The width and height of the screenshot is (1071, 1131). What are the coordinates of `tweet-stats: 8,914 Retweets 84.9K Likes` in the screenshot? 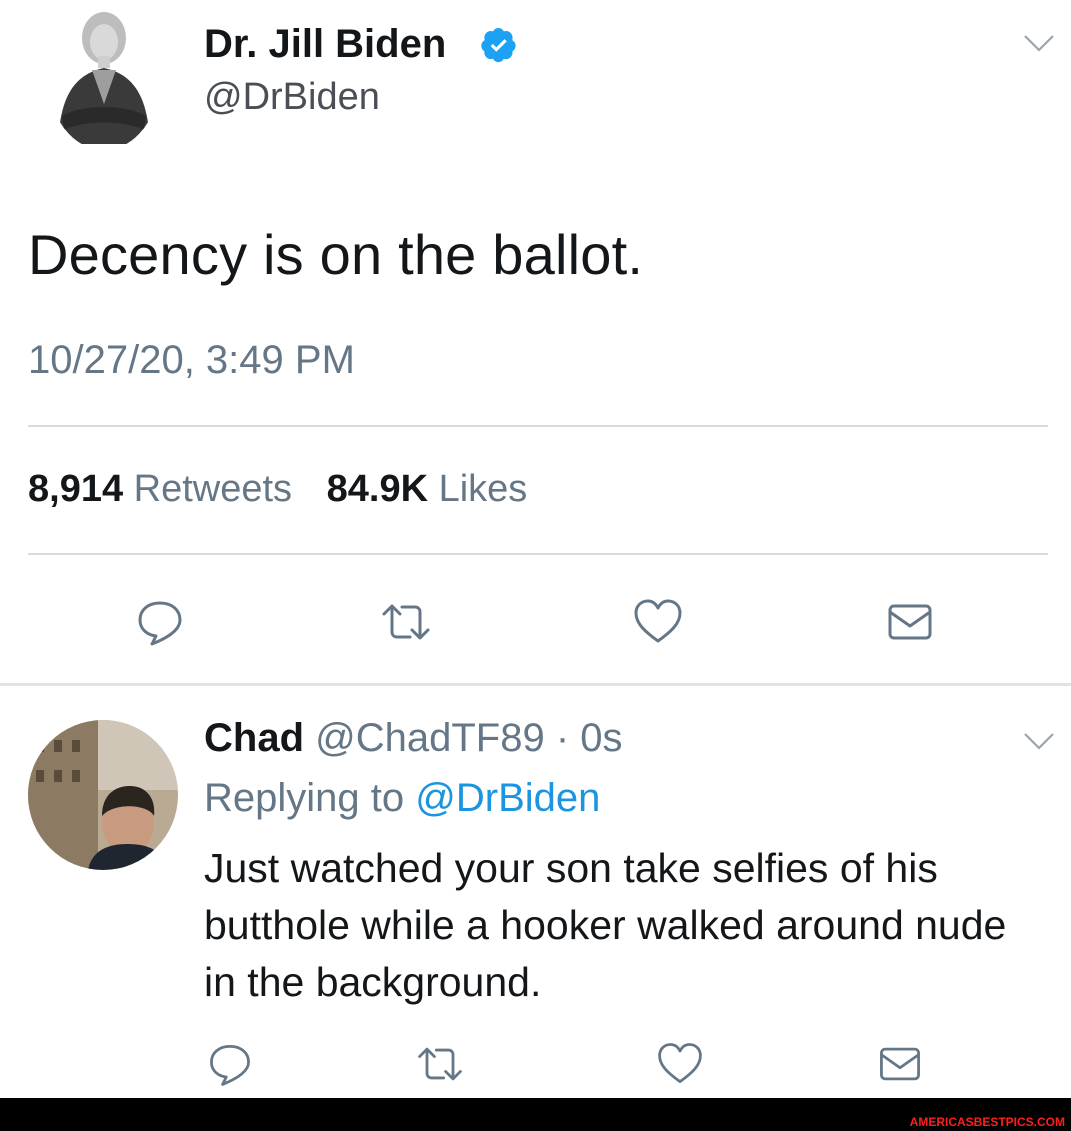 It's located at (277, 489).